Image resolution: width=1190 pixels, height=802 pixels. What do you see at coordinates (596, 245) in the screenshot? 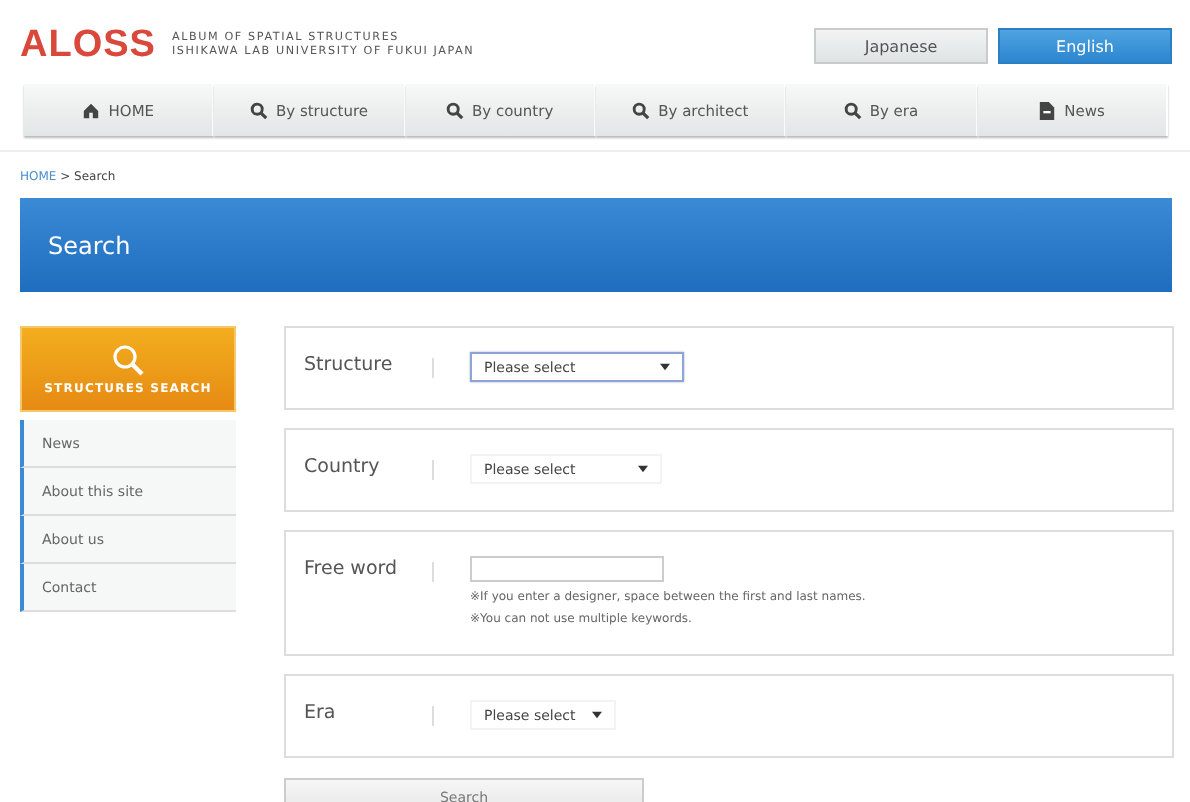
I see `page-title-banner: Search` at bounding box center [596, 245].